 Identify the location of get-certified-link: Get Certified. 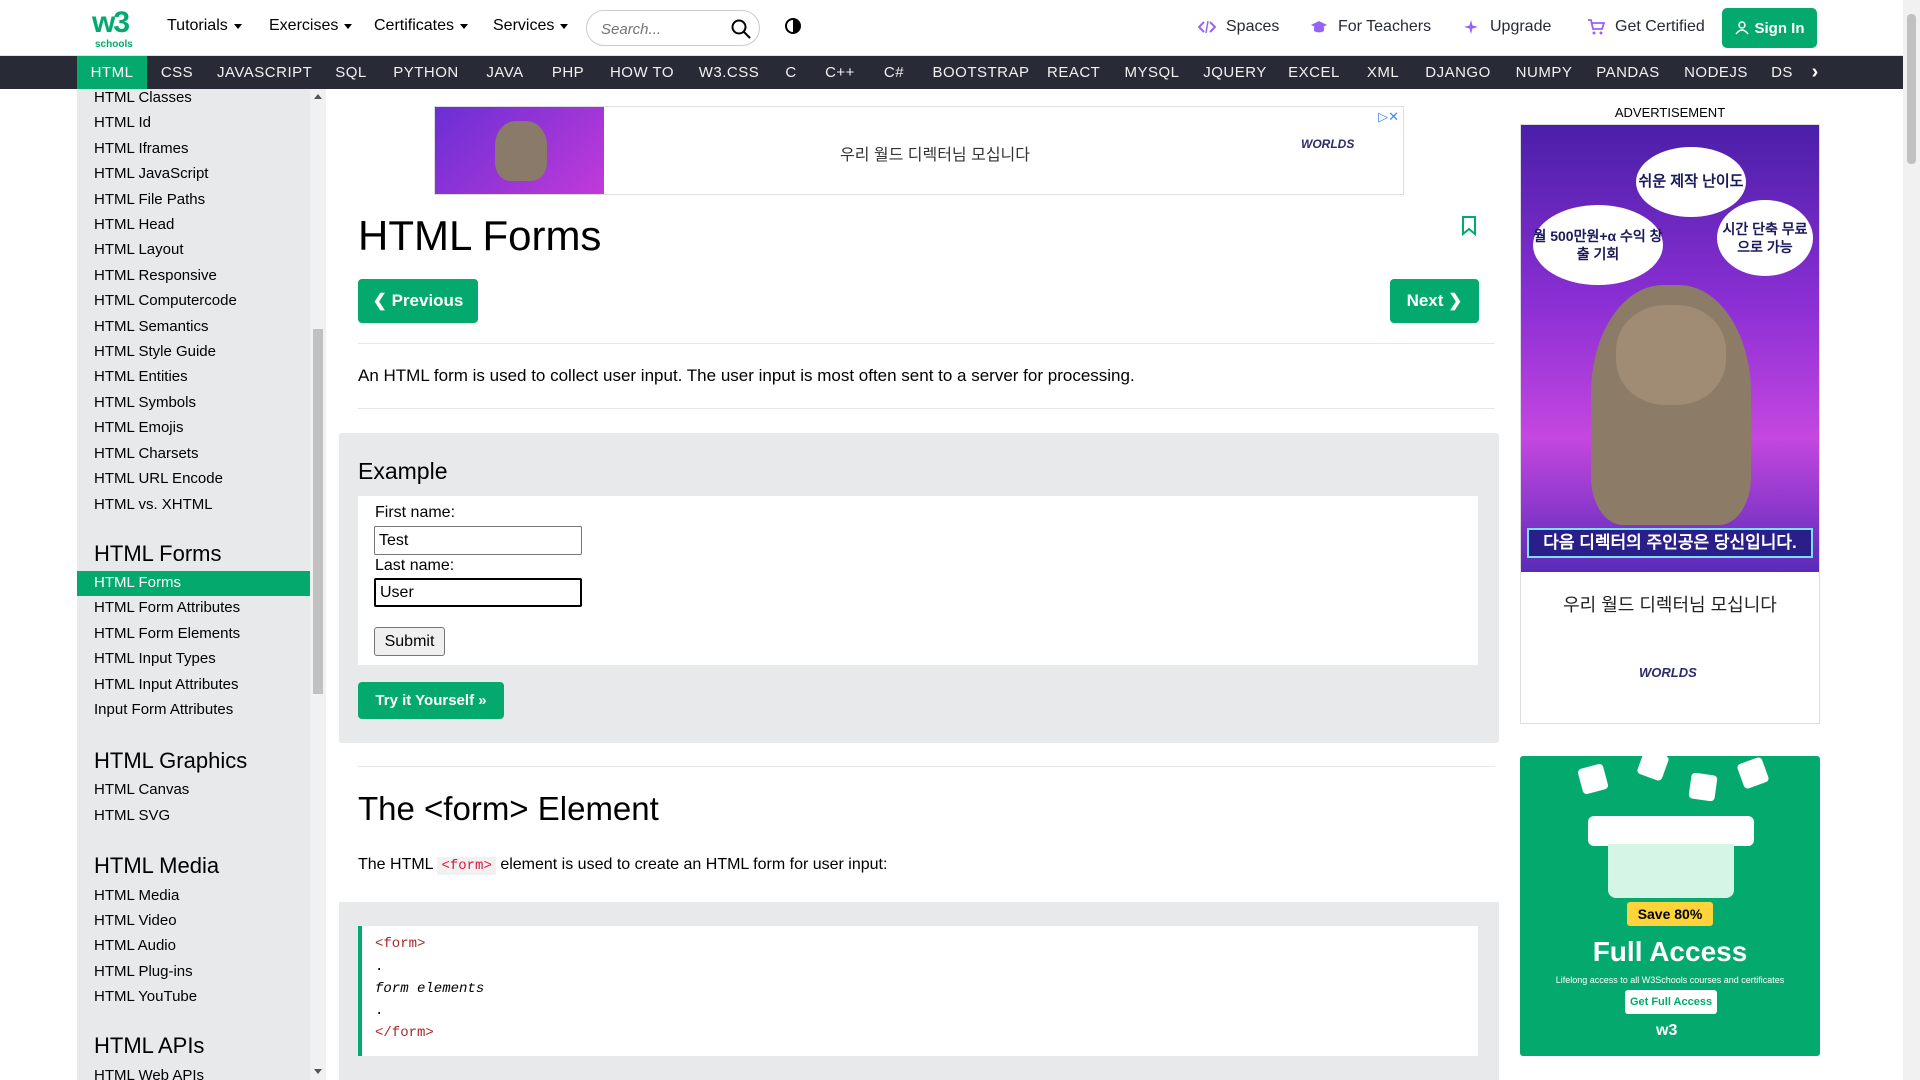
(1646, 27).